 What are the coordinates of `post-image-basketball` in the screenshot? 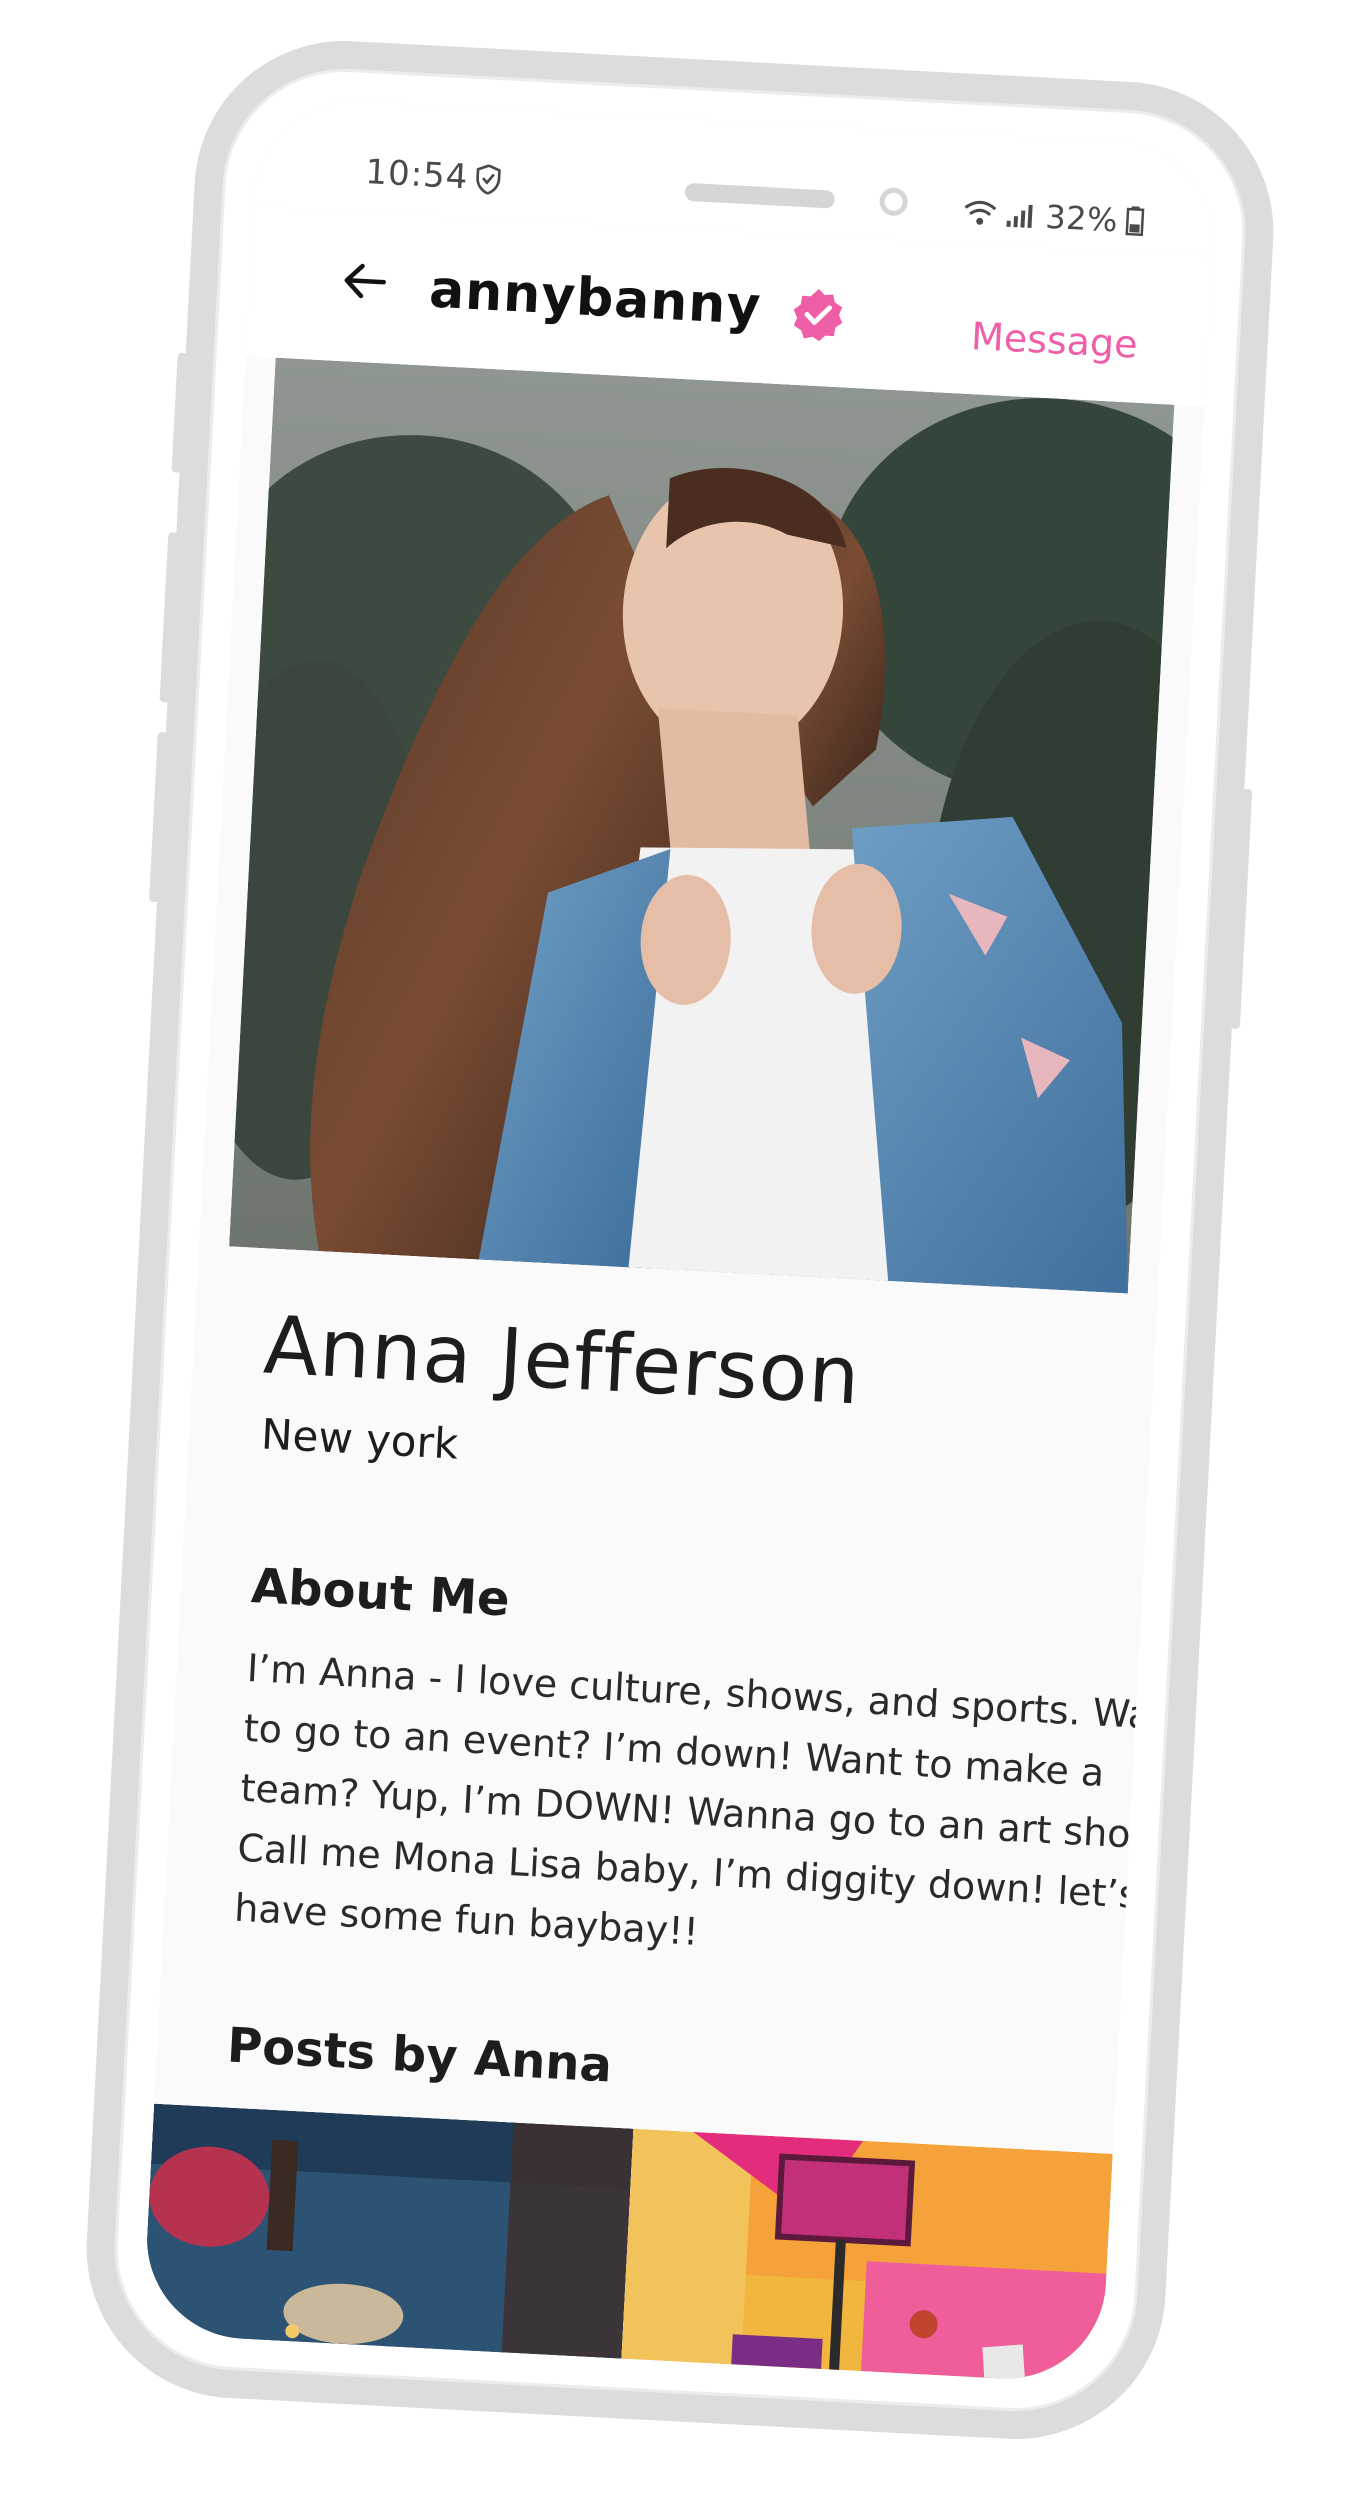 It's located at (862, 2256).